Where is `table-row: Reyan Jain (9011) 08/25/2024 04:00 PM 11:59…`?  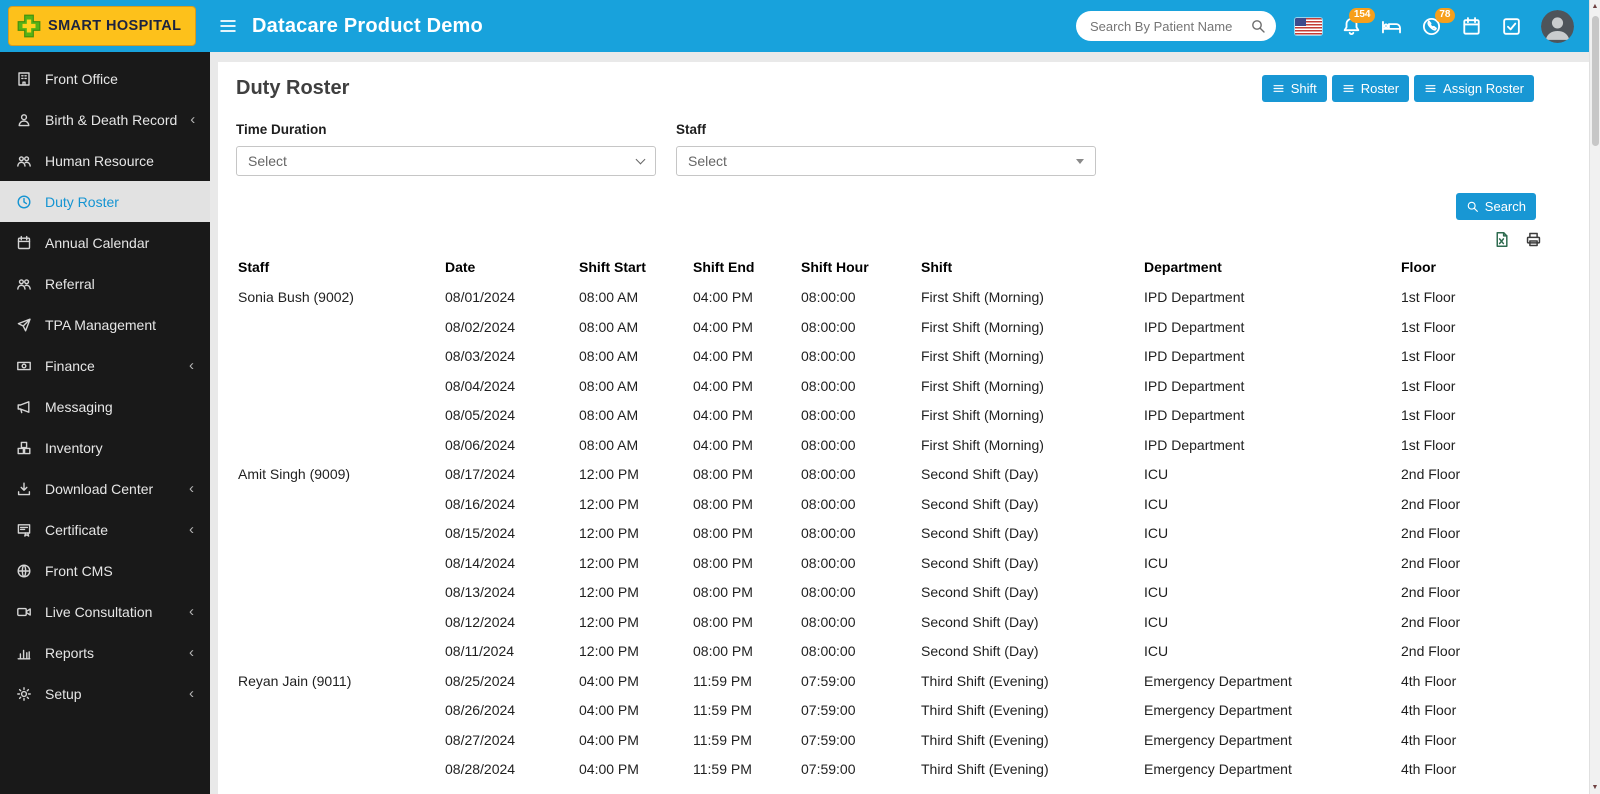 table-row: Reyan Jain (9011) 08/25/2024 04:00 PM 11:59… is located at coordinates (847, 680).